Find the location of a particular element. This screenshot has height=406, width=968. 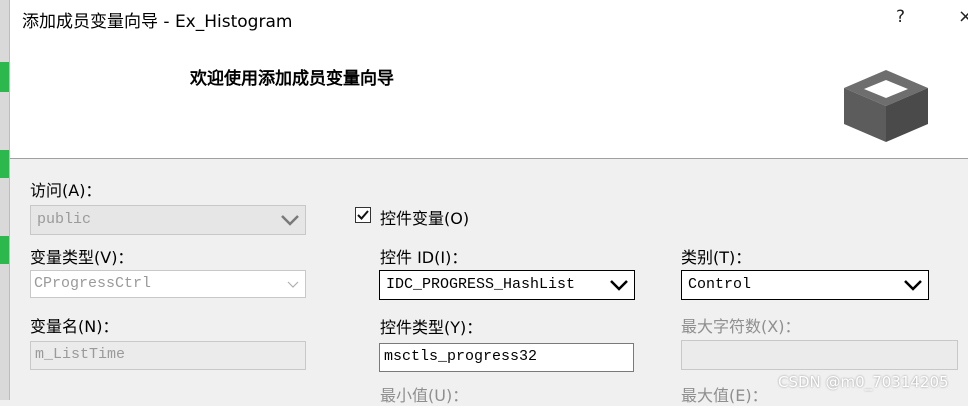

control-variable-label: 控件变量(O) is located at coordinates (425, 218).